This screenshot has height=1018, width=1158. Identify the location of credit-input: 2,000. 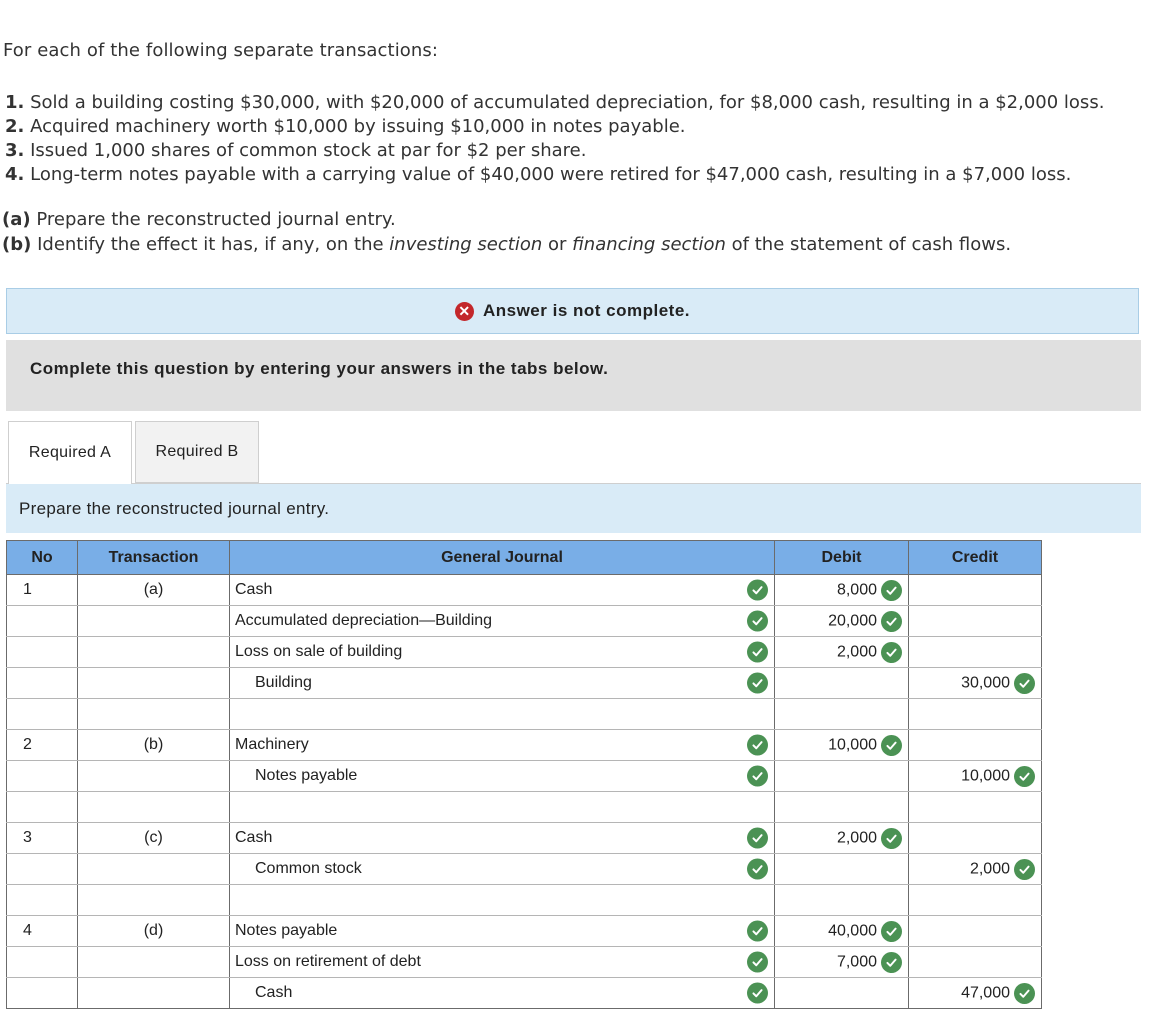
(975, 869).